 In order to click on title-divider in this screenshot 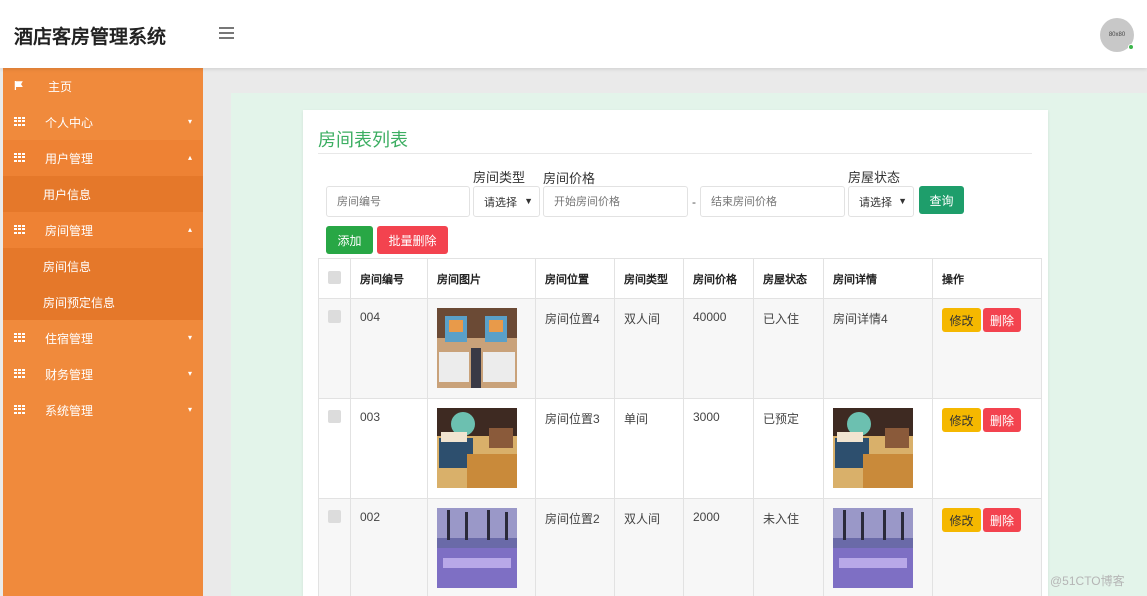, I will do `click(675, 153)`.